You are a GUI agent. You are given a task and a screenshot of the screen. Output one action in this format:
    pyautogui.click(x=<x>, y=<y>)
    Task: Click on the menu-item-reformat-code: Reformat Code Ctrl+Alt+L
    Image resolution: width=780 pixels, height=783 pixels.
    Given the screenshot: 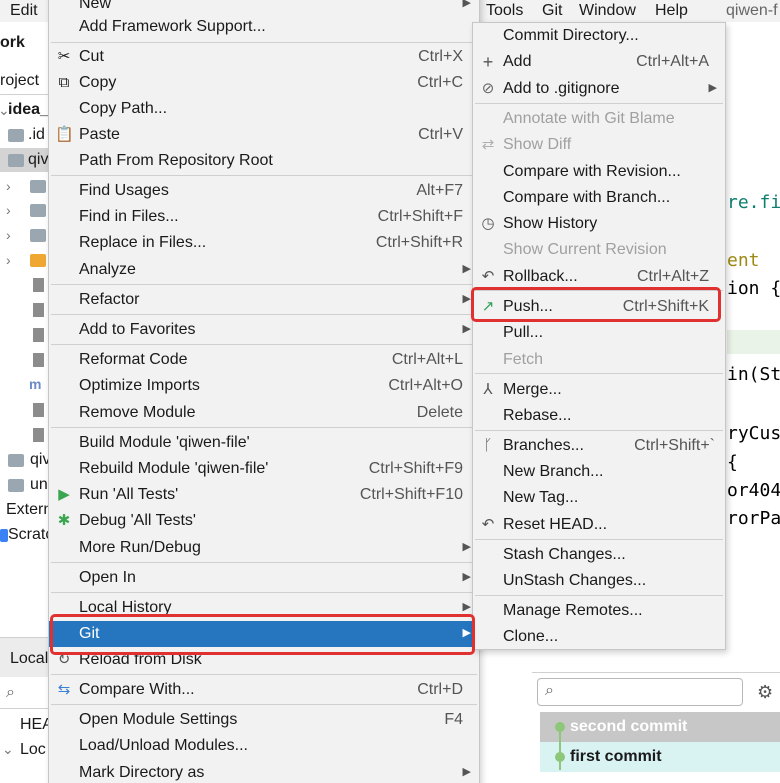 What is the action you would take?
    pyautogui.click(x=264, y=360)
    